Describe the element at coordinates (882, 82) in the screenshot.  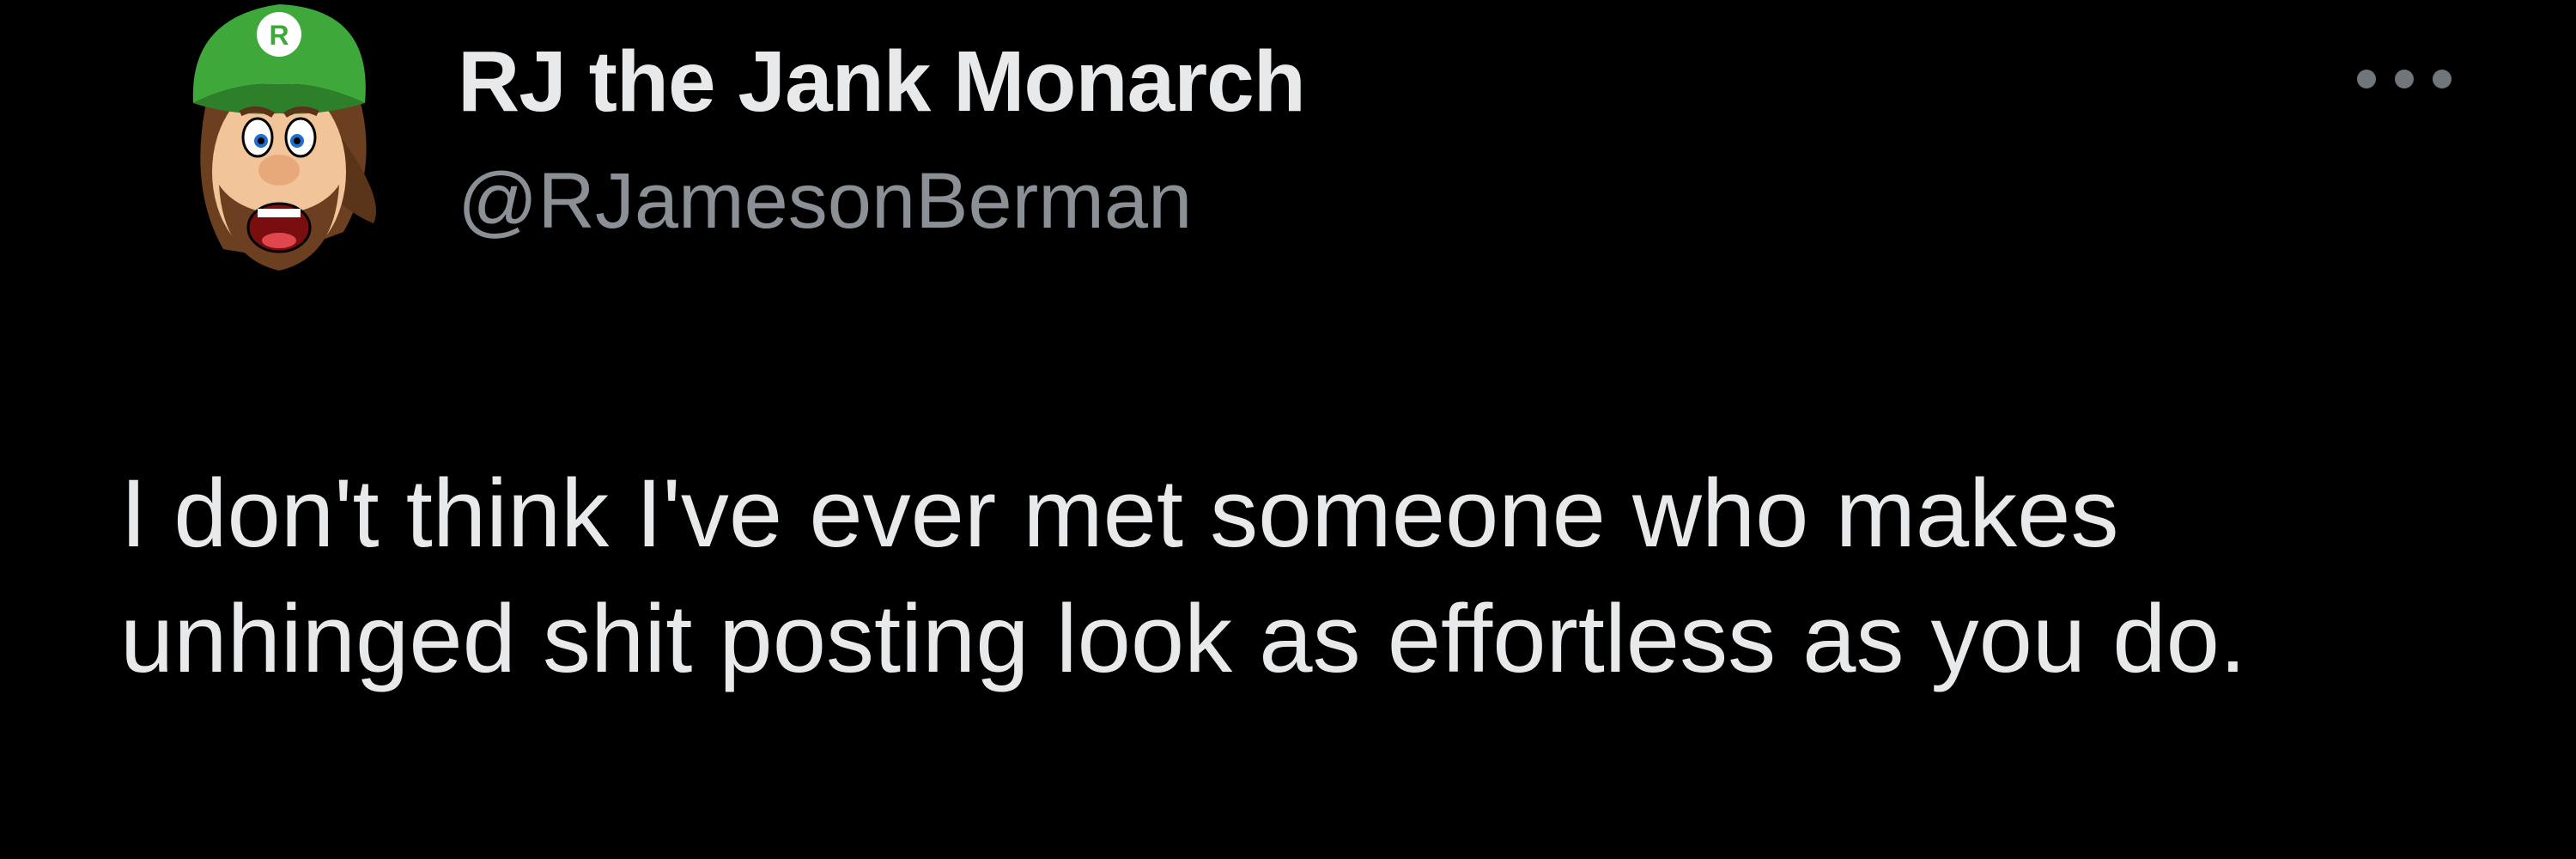
I see `author-display-name: RJ the Jank Monarch` at that location.